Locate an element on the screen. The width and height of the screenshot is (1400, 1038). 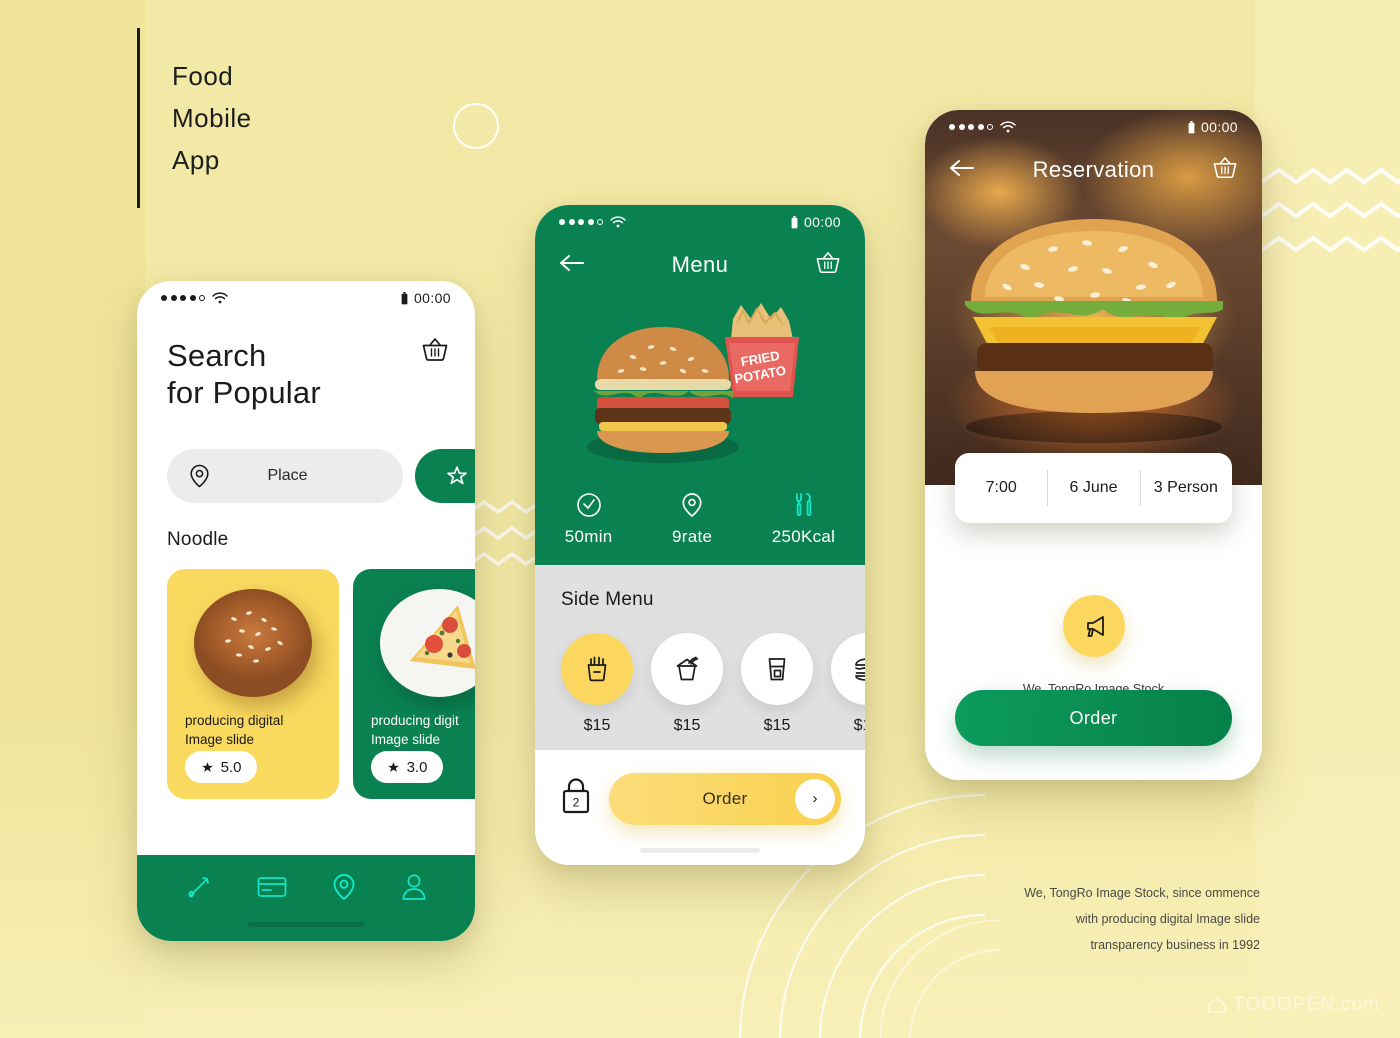
food-card: producing digit Image slide 3.0 is located at coordinates (414, 684).